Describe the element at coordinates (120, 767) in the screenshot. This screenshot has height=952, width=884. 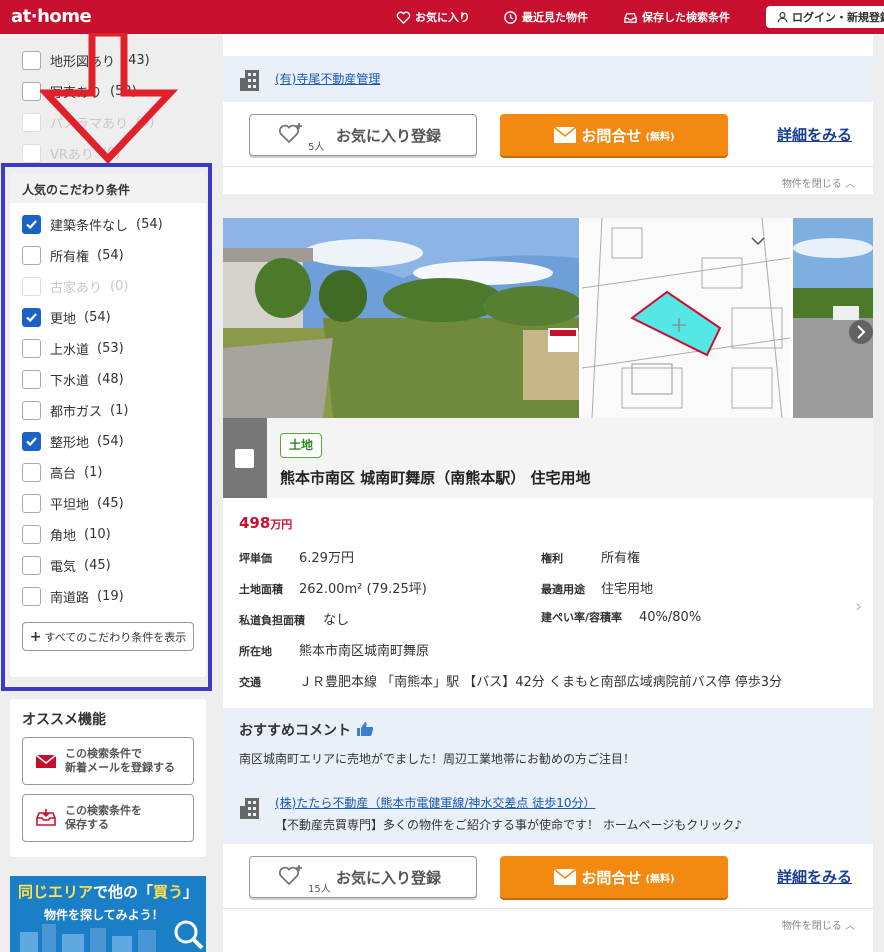
I see `register-mail-line2: 新着メールを登録する` at that location.